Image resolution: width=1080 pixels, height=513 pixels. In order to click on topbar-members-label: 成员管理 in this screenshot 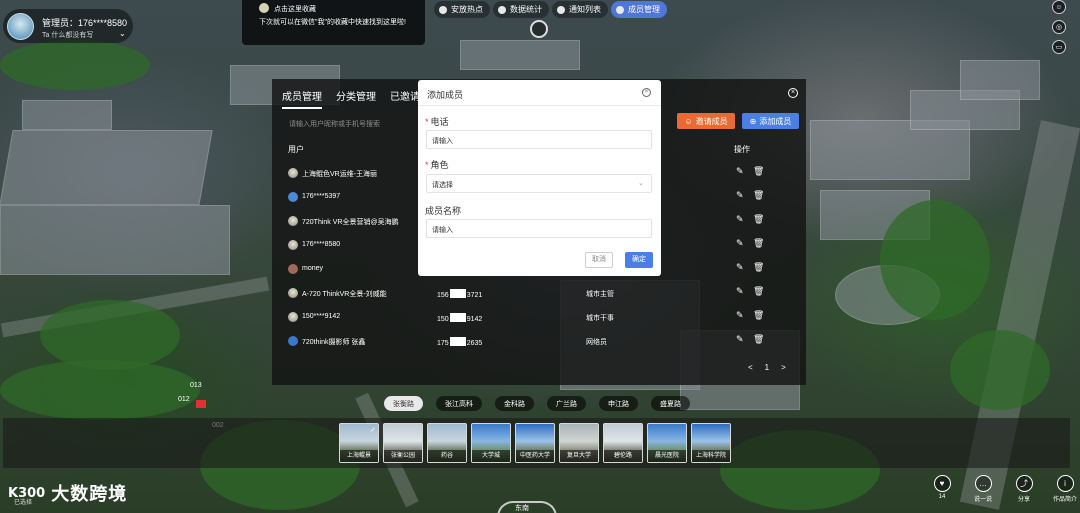, I will do `click(644, 9)`.